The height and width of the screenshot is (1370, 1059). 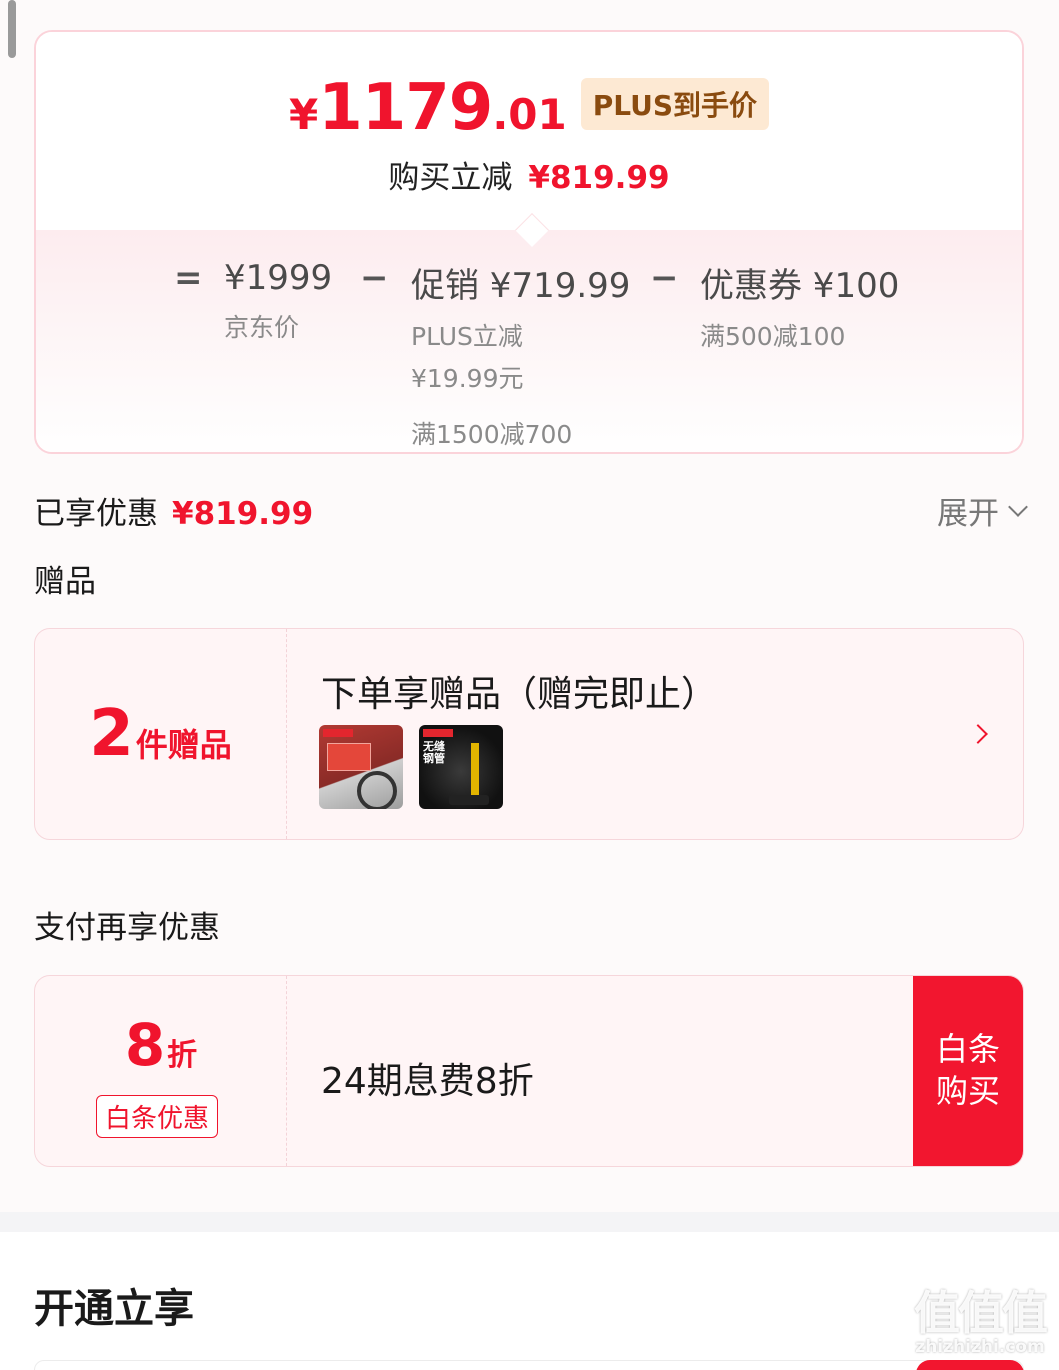 I want to click on enjoyed-discount: 已享优惠 ¥819.99, so click(x=173, y=510).